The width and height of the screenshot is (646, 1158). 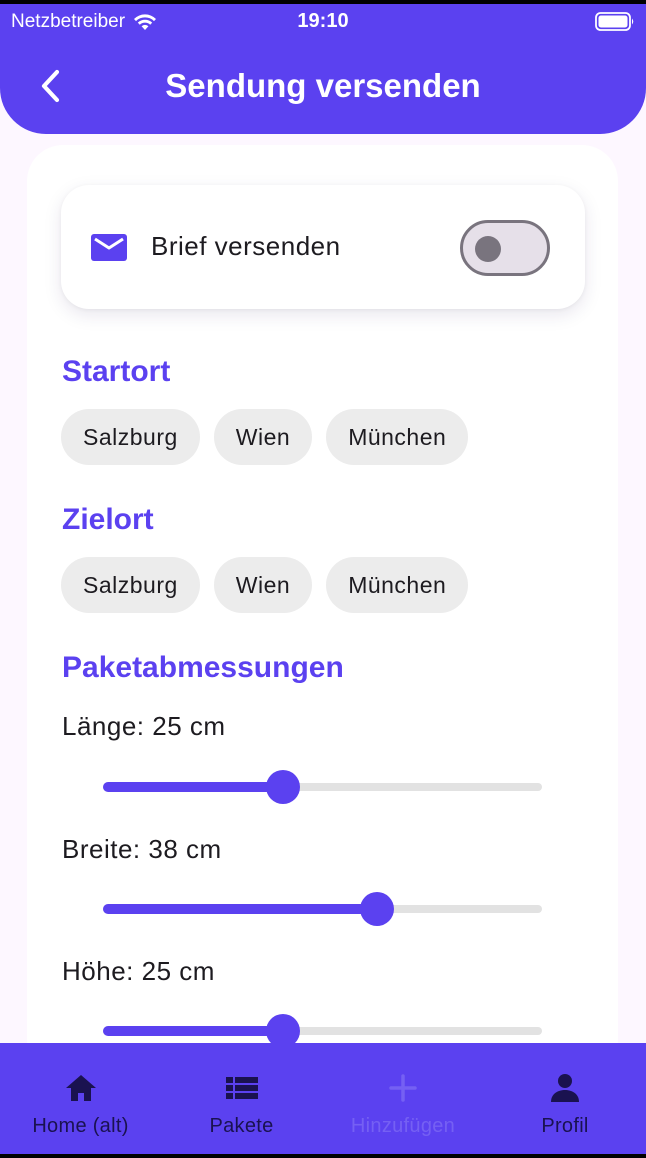 I want to click on letter-toggle-switch, so click(x=505, y=248).